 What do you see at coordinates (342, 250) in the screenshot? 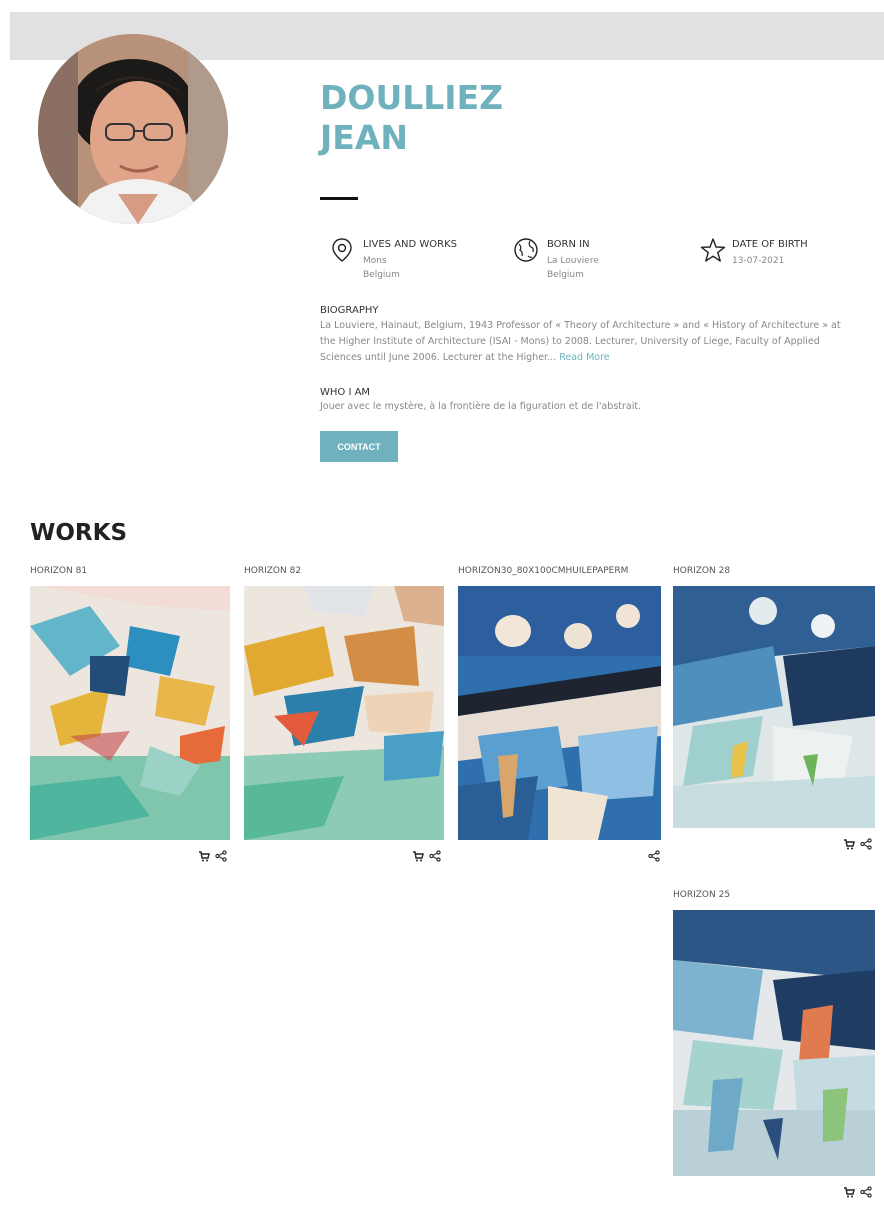
I see `map-pin-icon` at bounding box center [342, 250].